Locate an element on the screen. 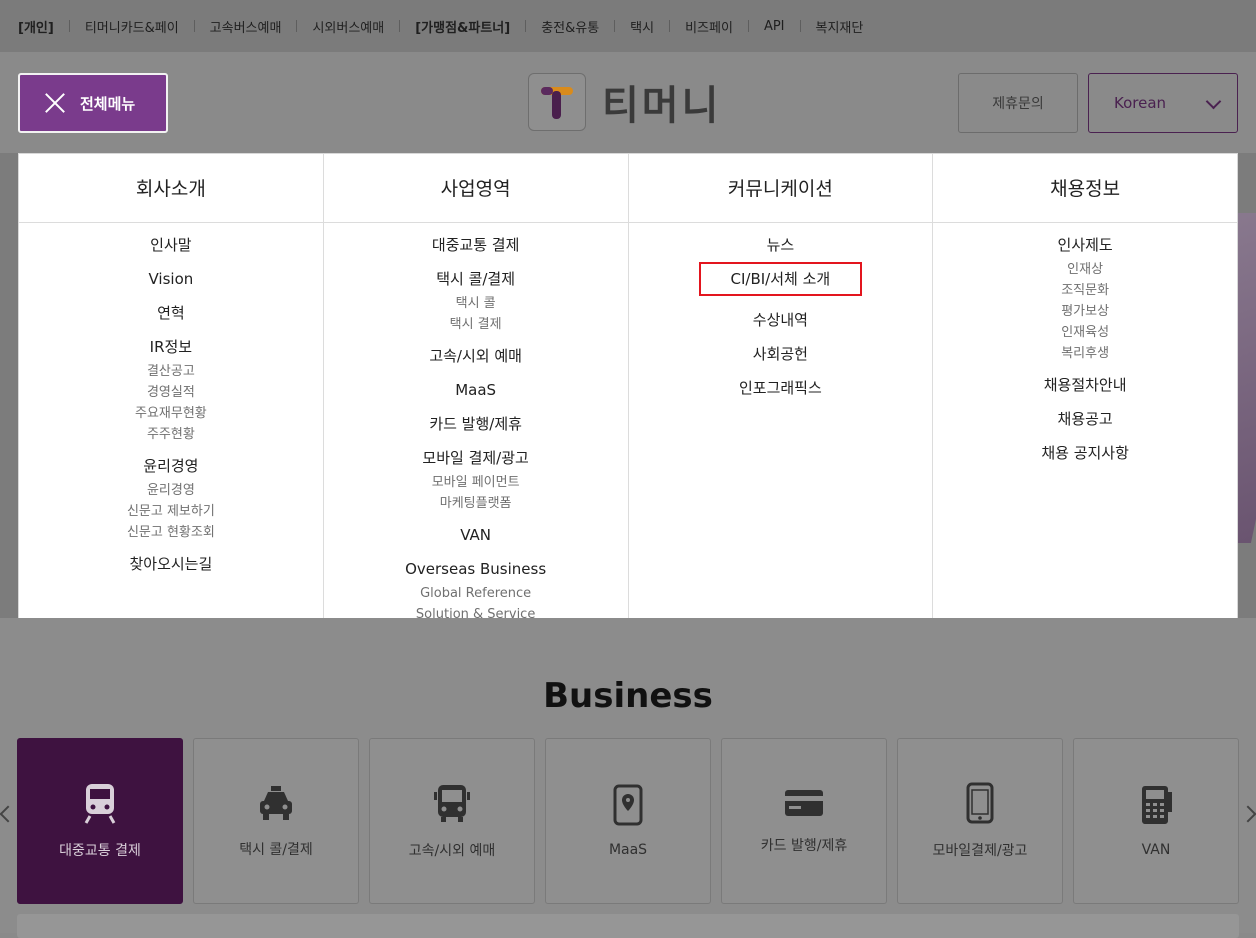 This screenshot has height=938, width=1256. menu-subitem: 결산공고 is located at coordinates (171, 371).